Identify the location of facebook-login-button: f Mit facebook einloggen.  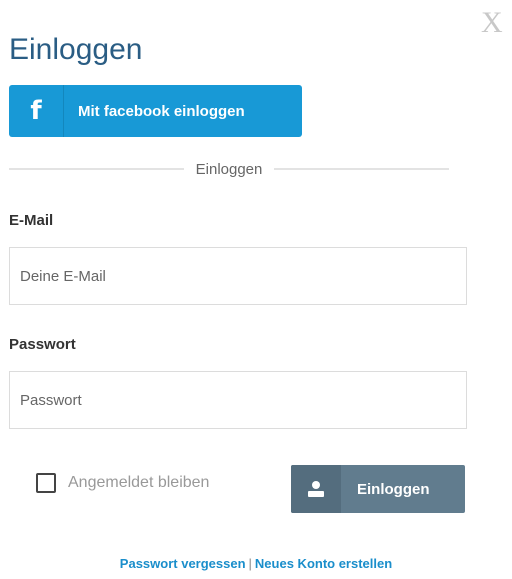
(155, 111).